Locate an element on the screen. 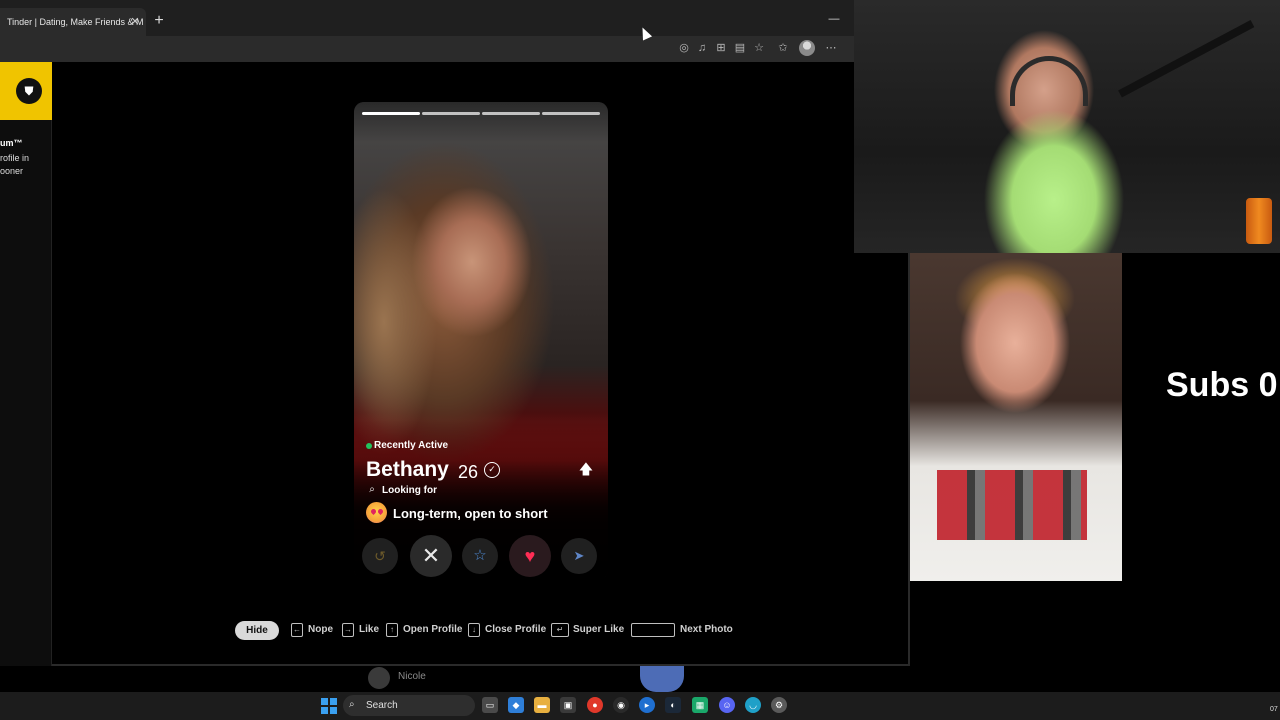  store-icon: ▣ is located at coordinates (568, 705).